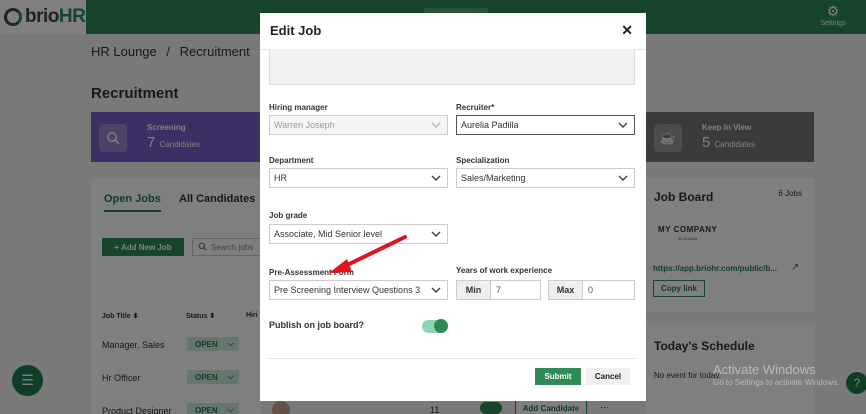 This screenshot has height=414, width=866. Describe the element at coordinates (565, 290) in the screenshot. I see `experience-max-label: Max` at that location.